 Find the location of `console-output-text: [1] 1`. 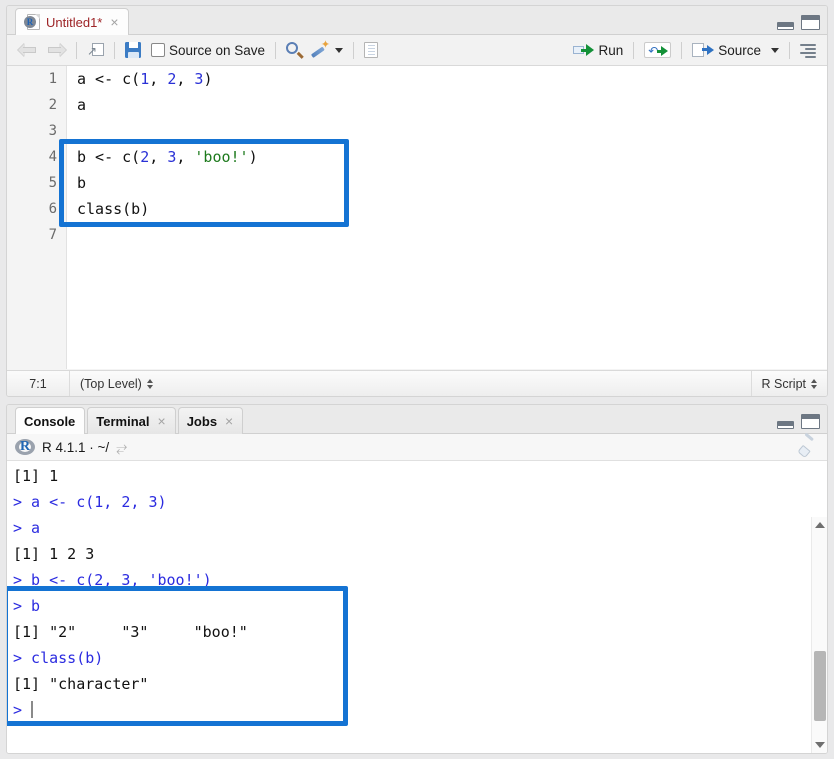

console-output-text: [1] 1 is located at coordinates (36, 476).